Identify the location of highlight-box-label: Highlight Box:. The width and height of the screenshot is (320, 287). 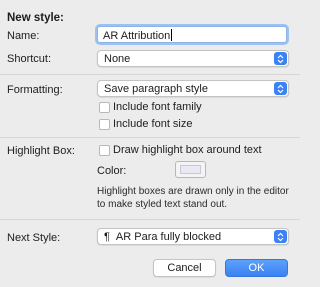
(41, 151).